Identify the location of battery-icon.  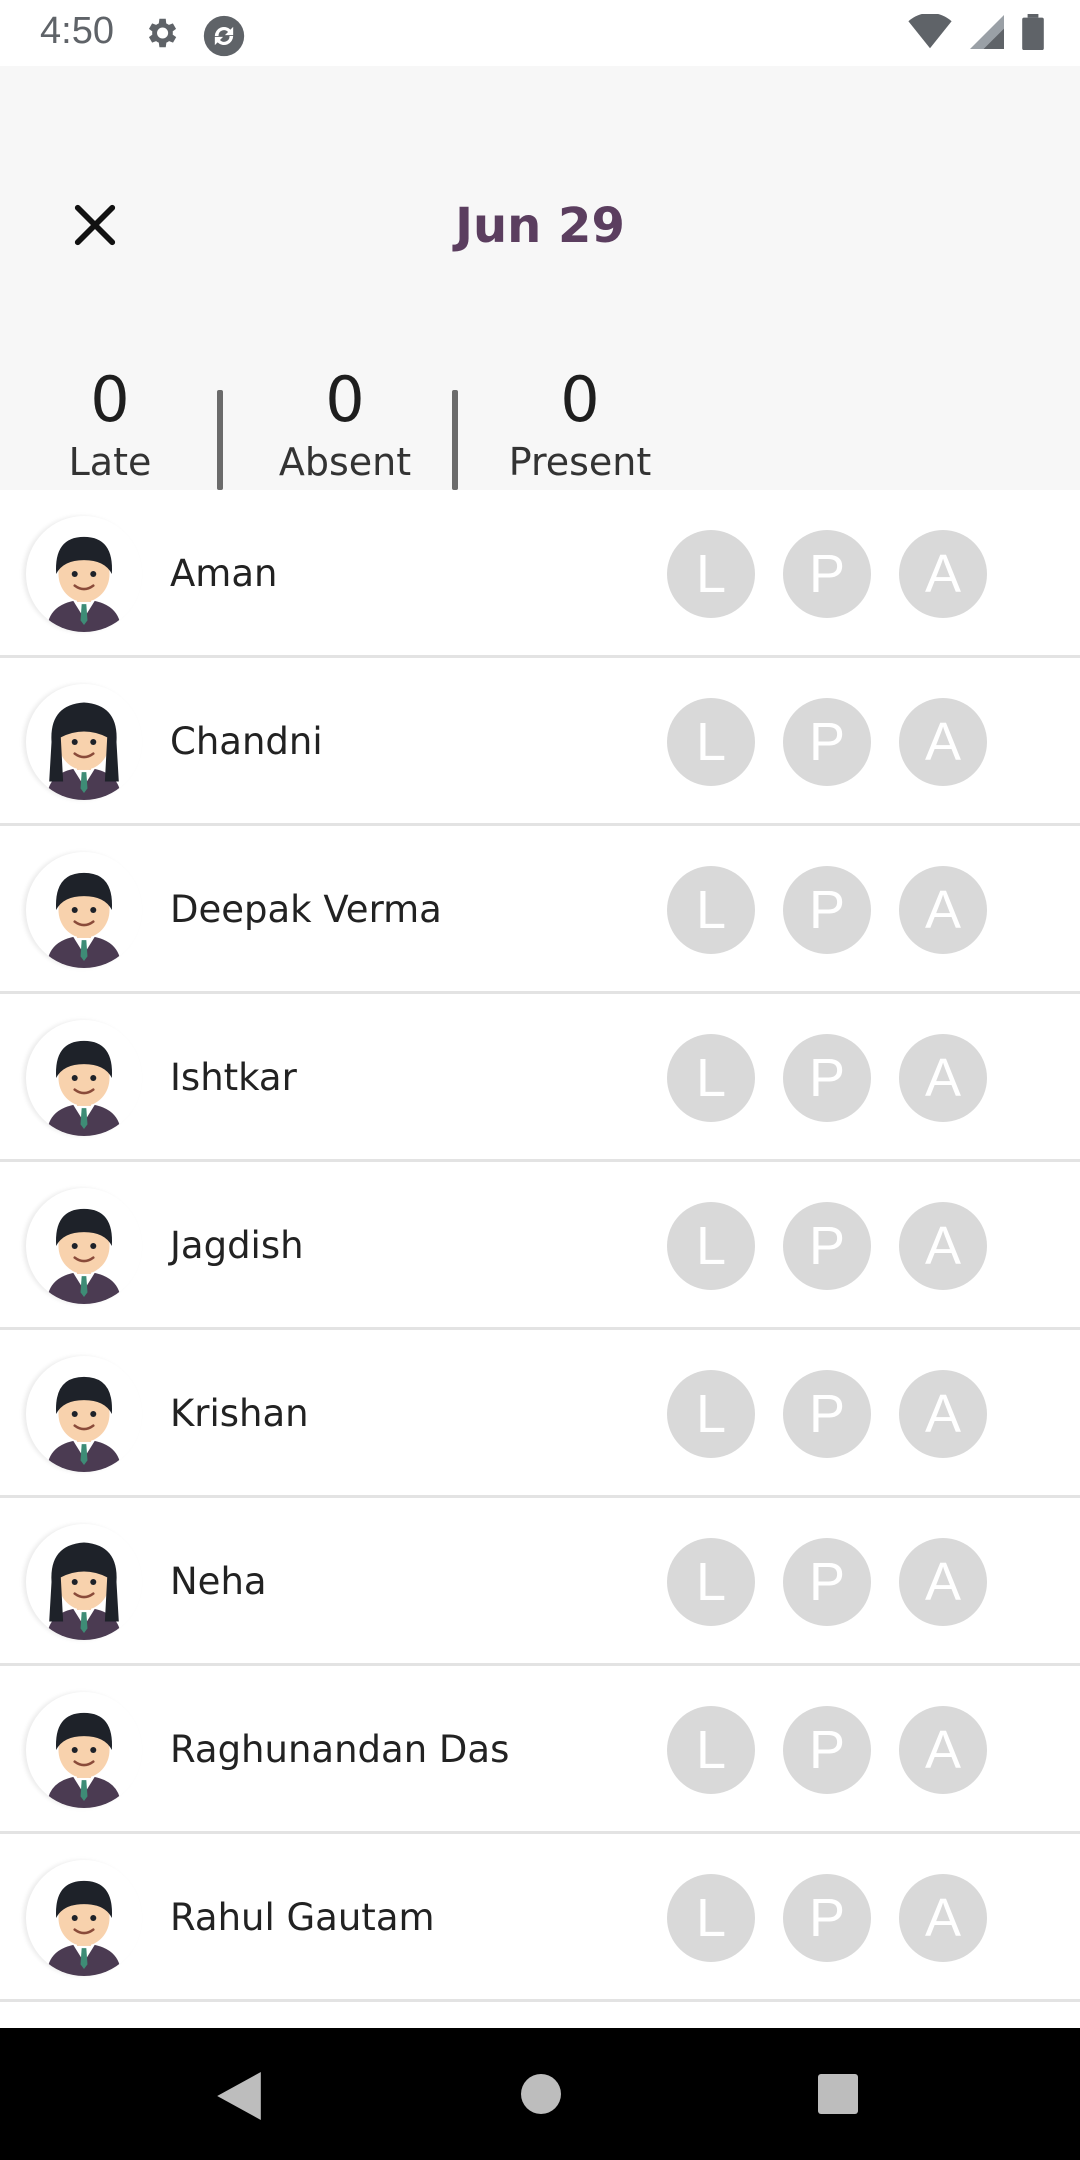
(1033, 34).